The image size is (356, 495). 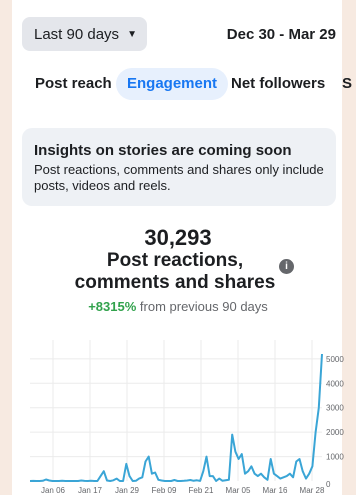 What do you see at coordinates (347, 84) in the screenshot?
I see `tab-partial: S` at bounding box center [347, 84].